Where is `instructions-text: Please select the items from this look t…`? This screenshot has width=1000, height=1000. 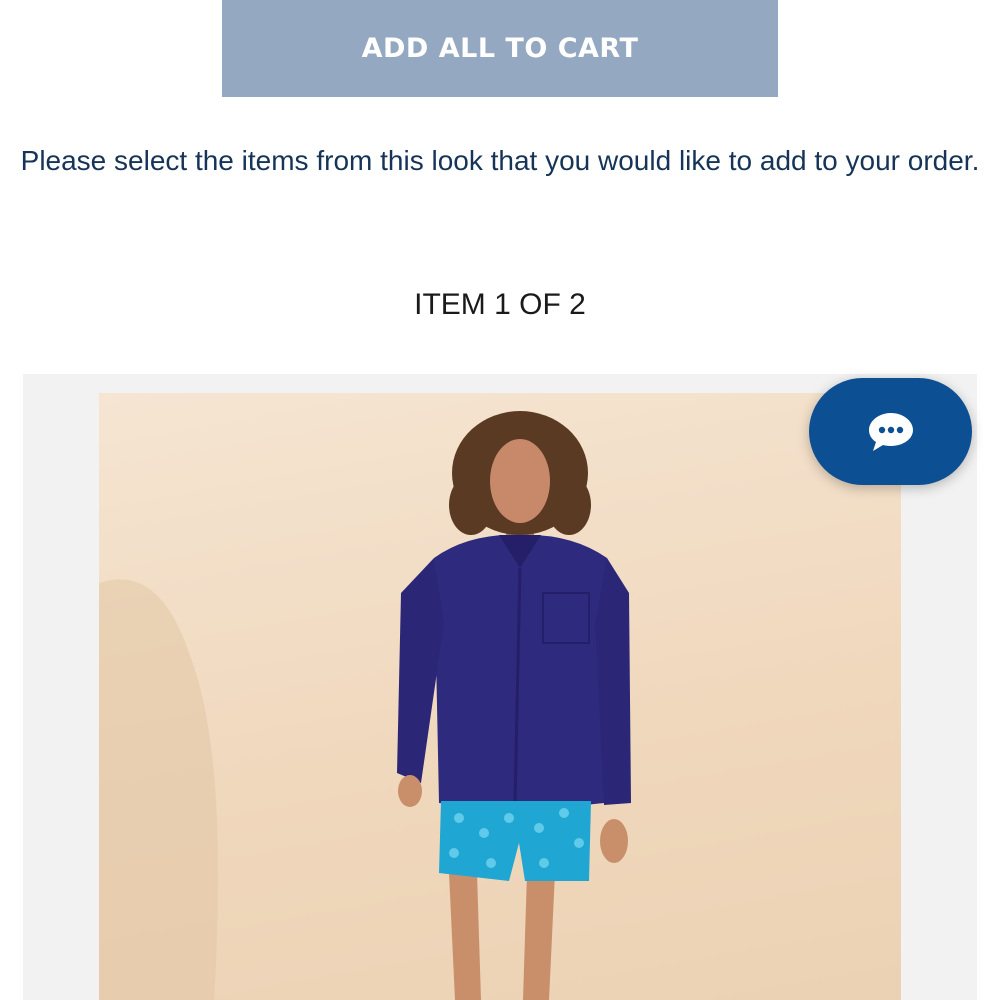
instructions-text: Please select the items from this look t… is located at coordinates (500, 160).